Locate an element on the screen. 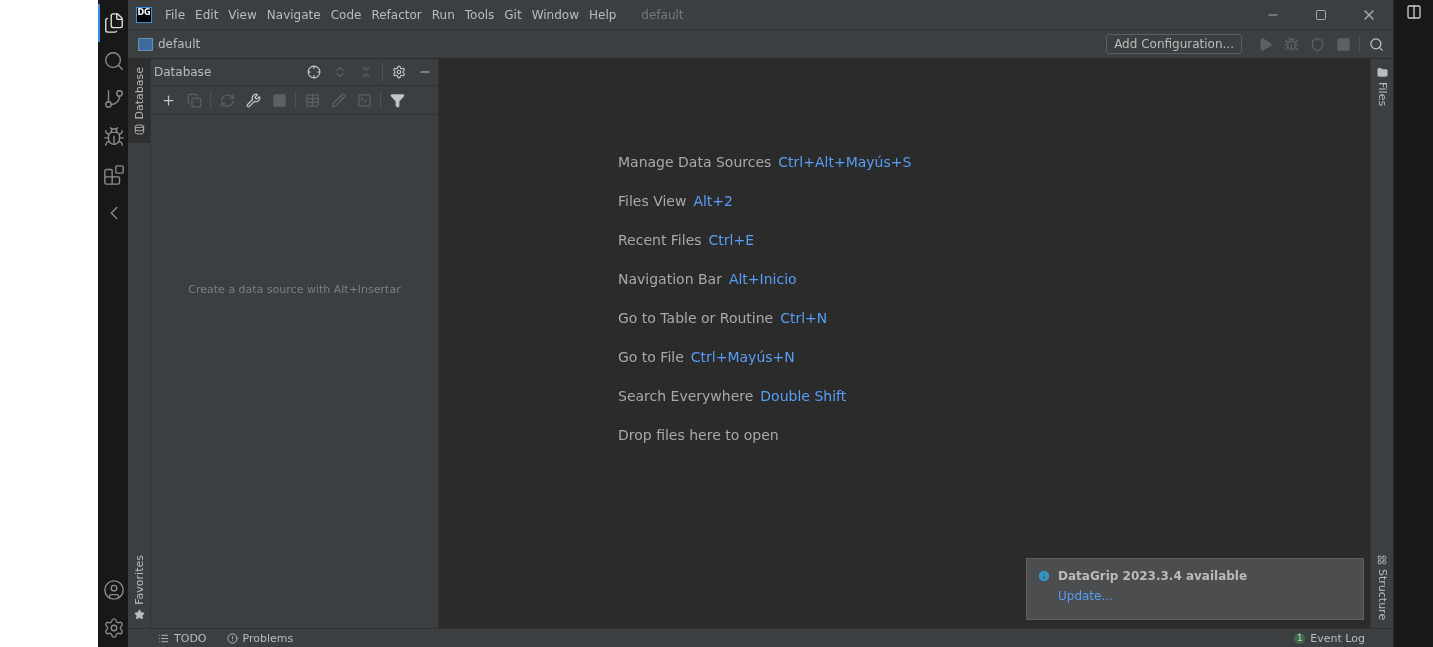  menu-item: File is located at coordinates (175, 14).